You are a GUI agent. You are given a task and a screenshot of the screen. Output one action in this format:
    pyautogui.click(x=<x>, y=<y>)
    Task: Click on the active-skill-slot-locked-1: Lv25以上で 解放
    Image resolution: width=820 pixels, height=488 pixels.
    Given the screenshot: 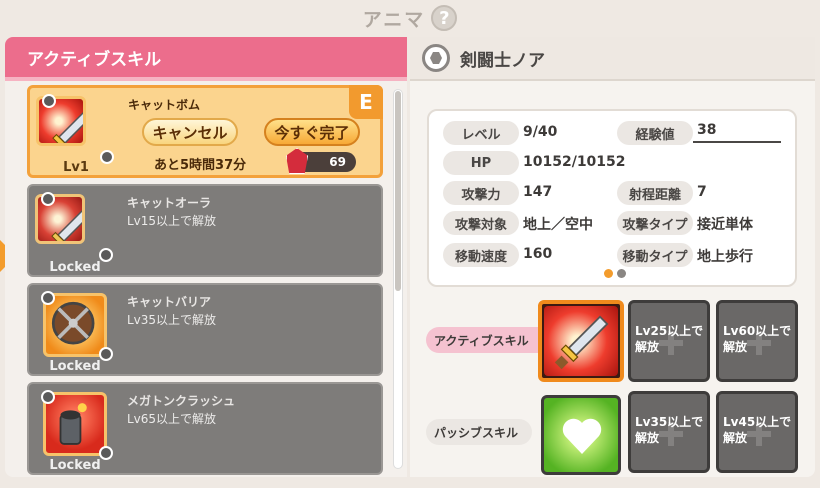 What is the action you would take?
    pyautogui.click(x=669, y=341)
    